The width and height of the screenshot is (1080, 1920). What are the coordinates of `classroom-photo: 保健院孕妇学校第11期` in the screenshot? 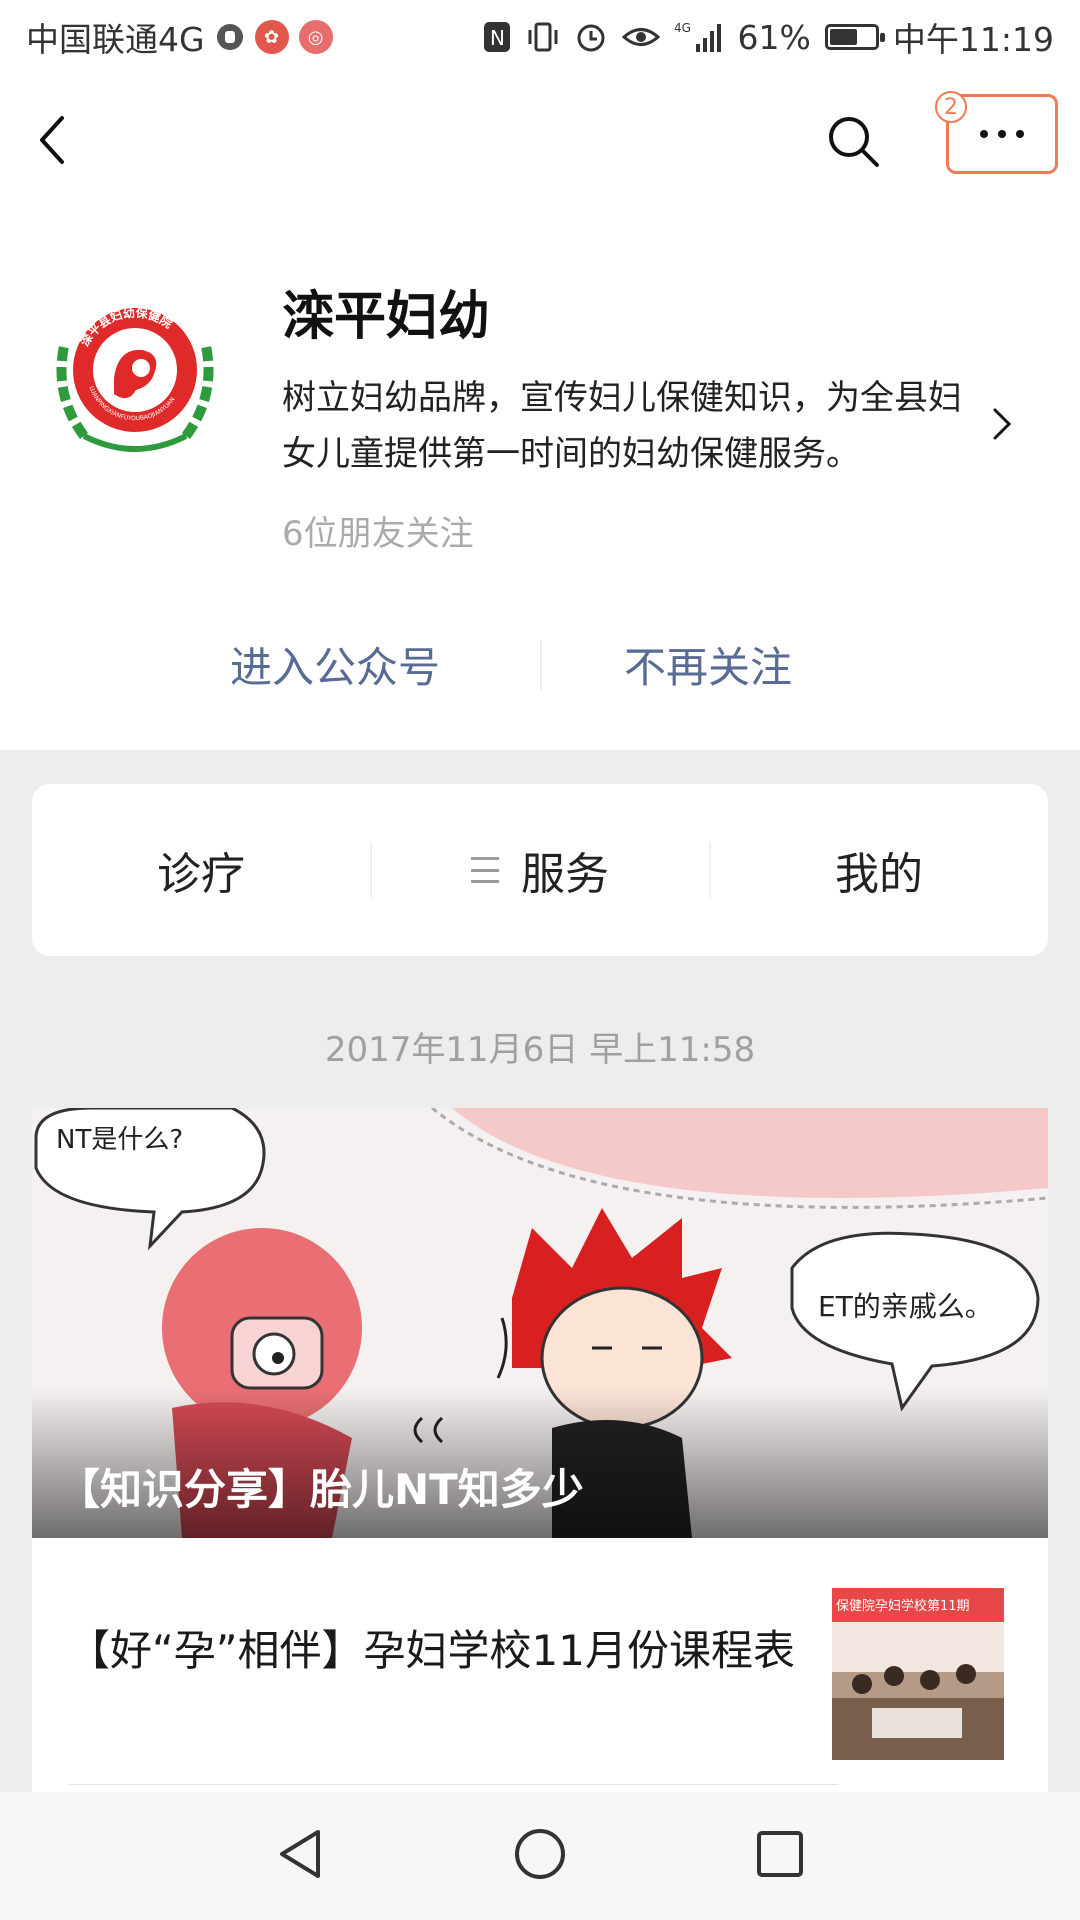 It's located at (918, 1674).